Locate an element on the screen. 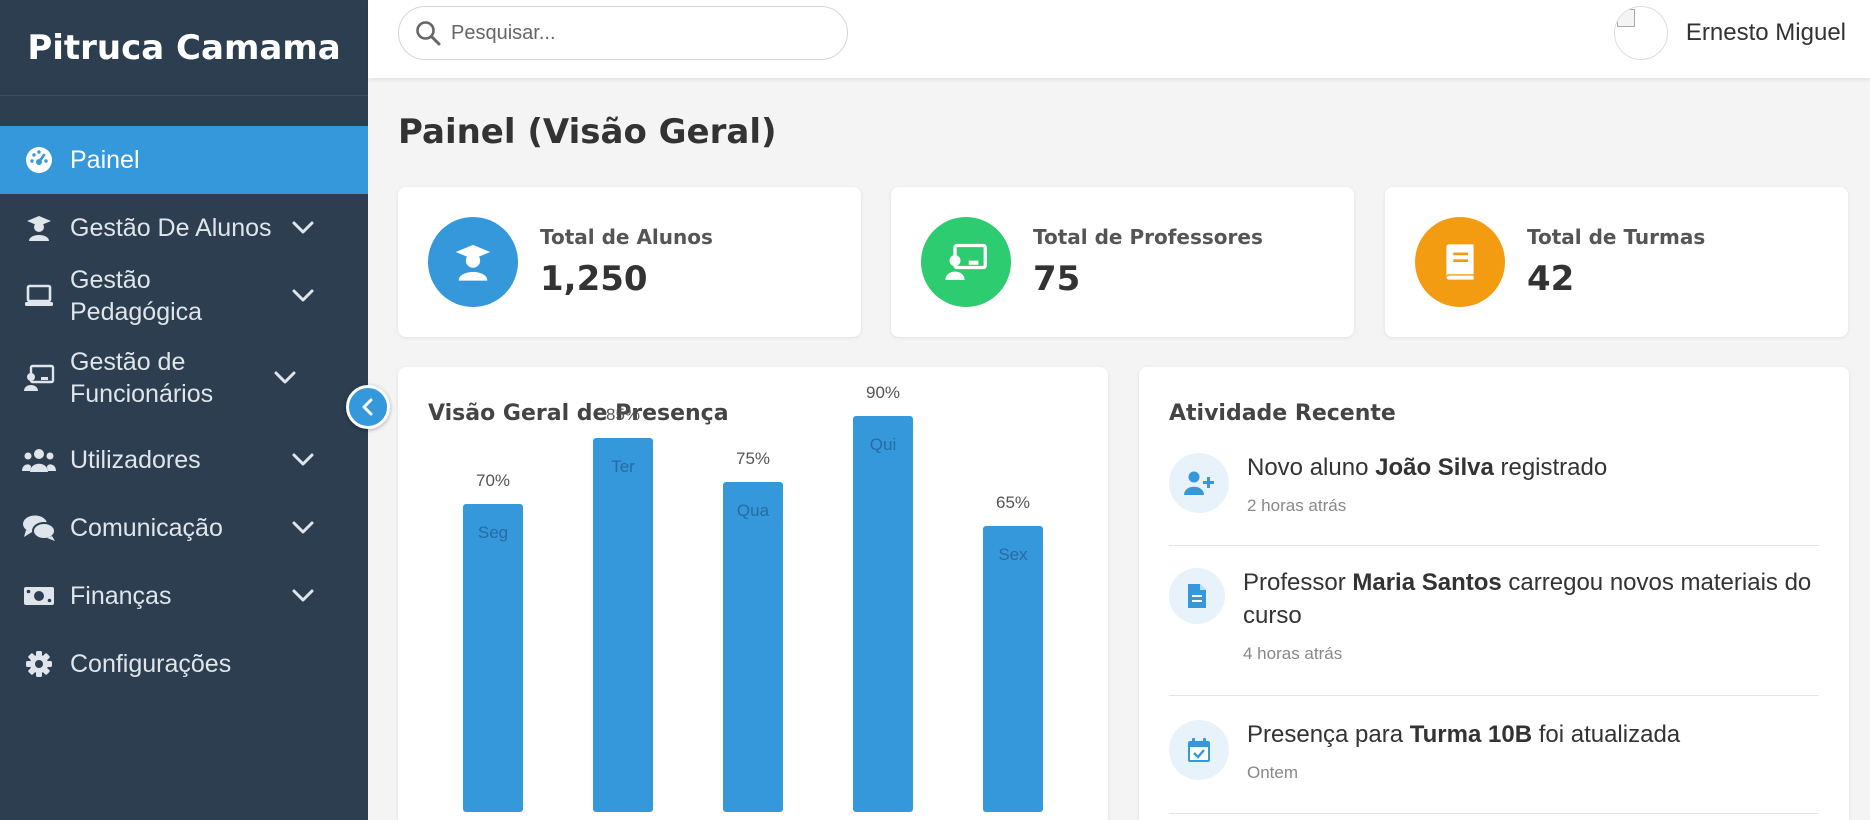 The image size is (1870, 820). bar-sex is located at coordinates (1013, 669).